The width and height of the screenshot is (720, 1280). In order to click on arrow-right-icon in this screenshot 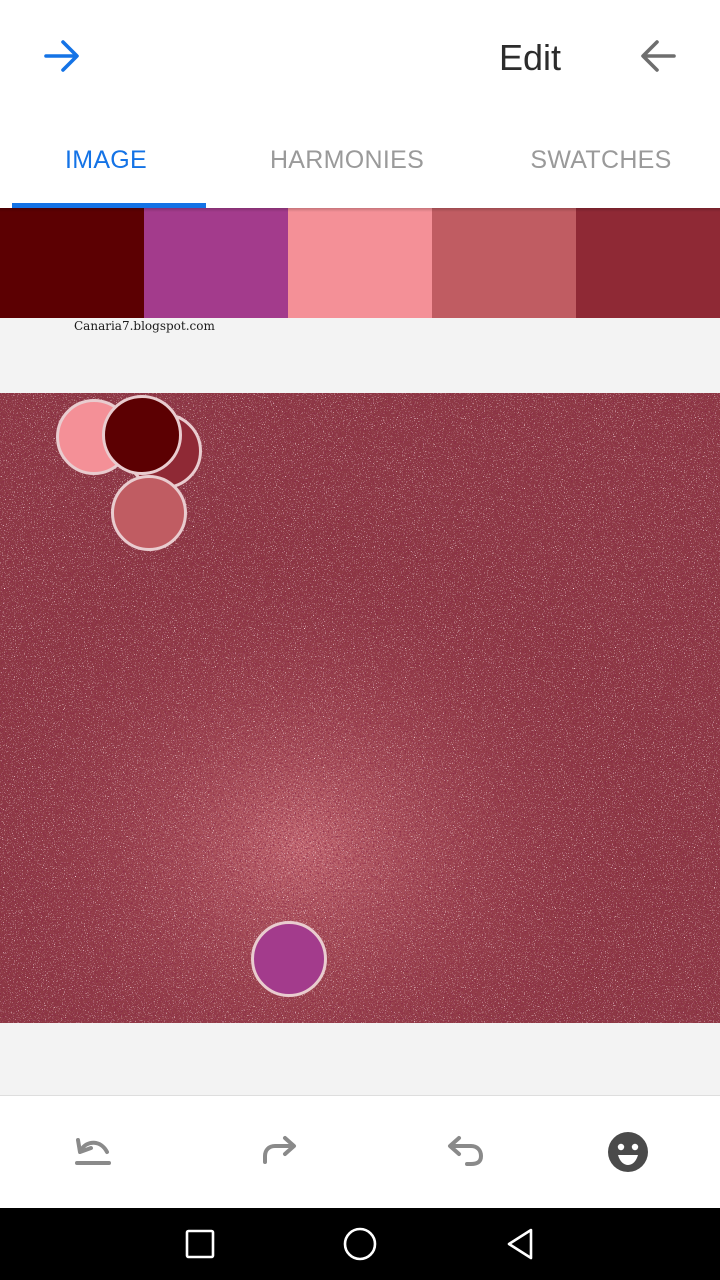, I will do `click(61, 56)`.